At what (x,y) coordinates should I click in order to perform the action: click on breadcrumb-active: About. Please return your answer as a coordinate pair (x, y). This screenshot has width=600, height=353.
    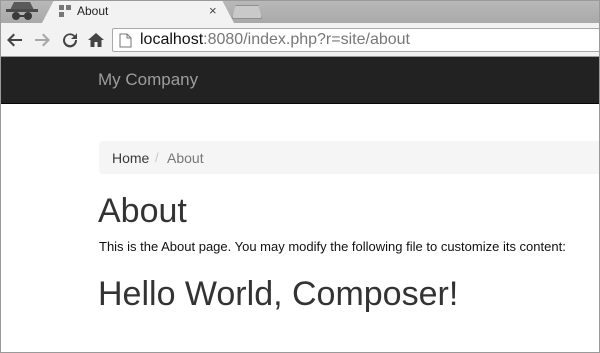
    Looking at the image, I should click on (185, 158).